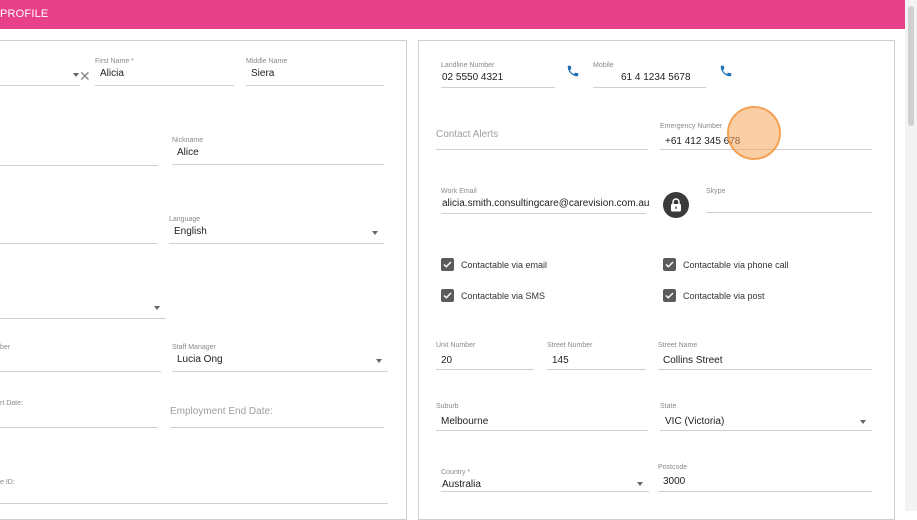 The height and width of the screenshot is (520, 917). Describe the element at coordinates (493, 295) in the screenshot. I see `contactable-sms-checkbox: Contactable via SMS` at that location.